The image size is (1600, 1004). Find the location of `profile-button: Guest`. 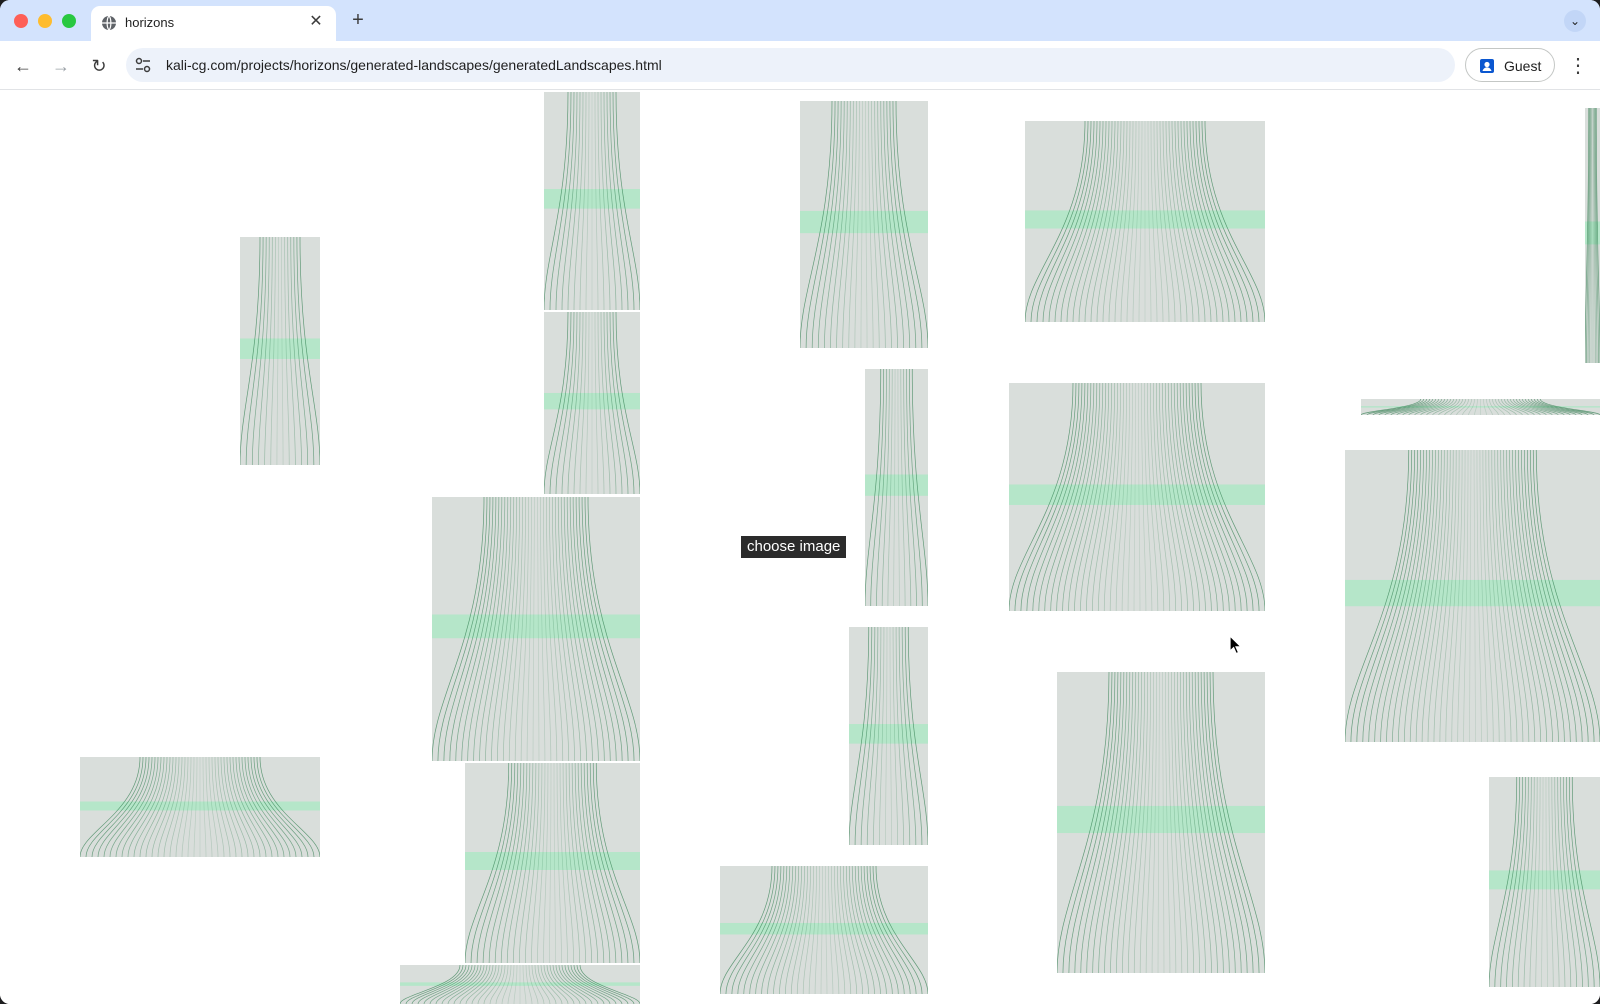

profile-button: Guest is located at coordinates (1510, 65).